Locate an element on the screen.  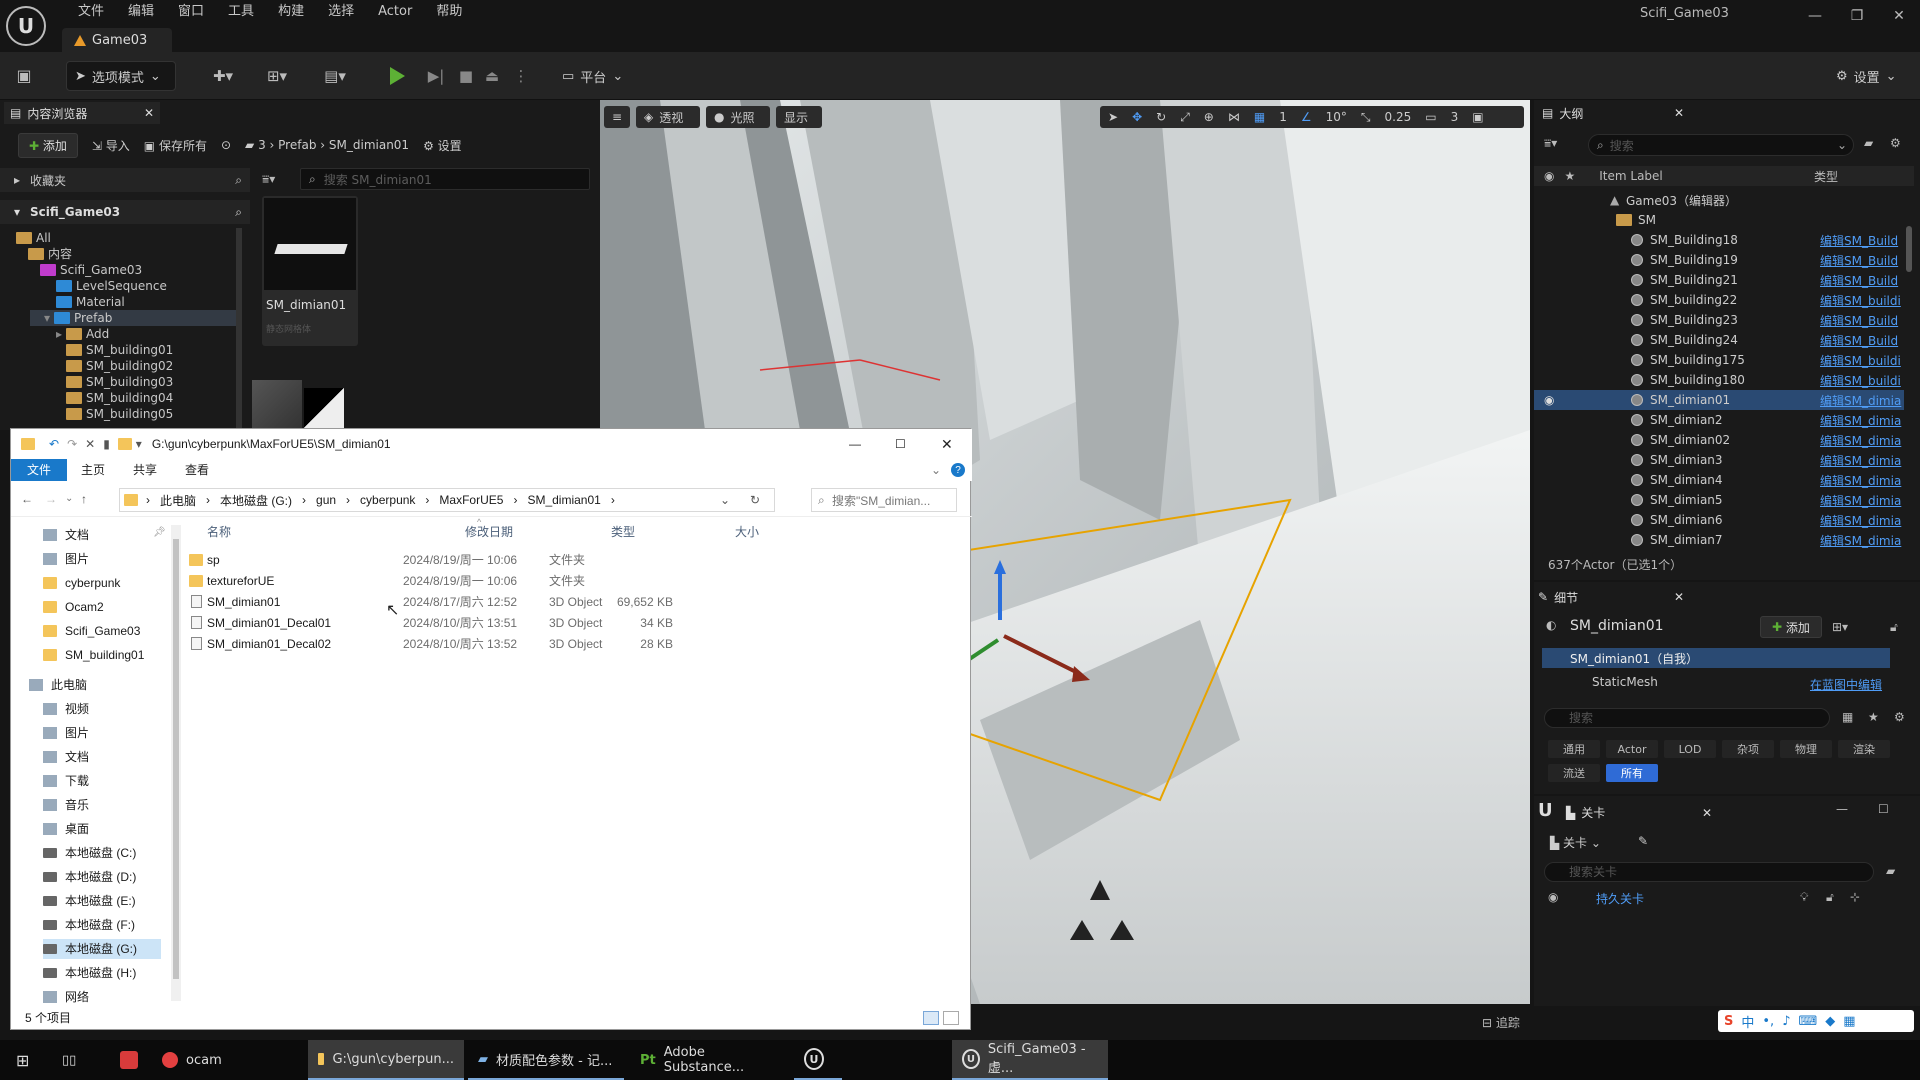
outliner-row: SM_Building21 编辑SM_Build is located at coordinates (1719, 280).